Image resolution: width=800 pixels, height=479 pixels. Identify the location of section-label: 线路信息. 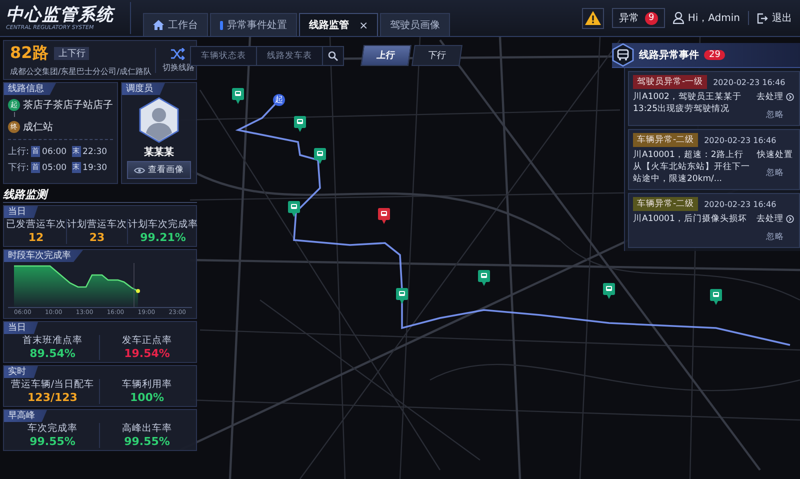
(30, 89).